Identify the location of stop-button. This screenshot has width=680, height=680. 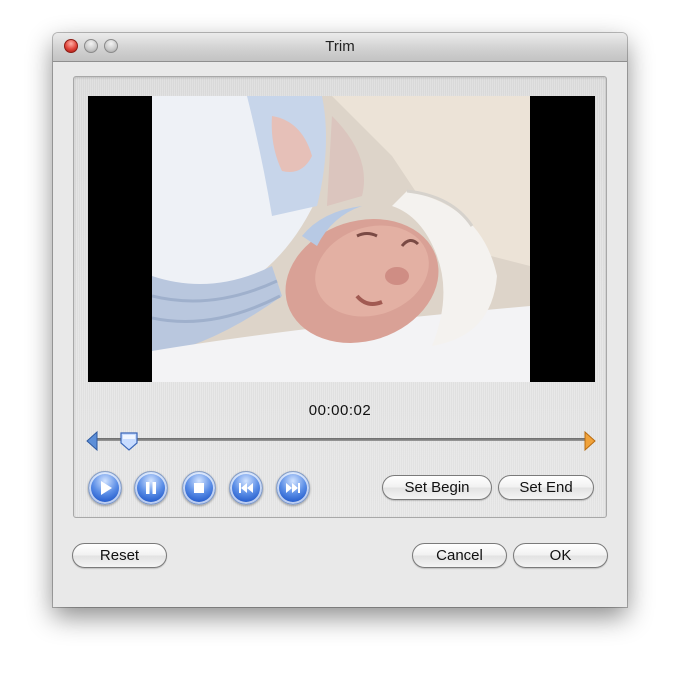
(199, 488).